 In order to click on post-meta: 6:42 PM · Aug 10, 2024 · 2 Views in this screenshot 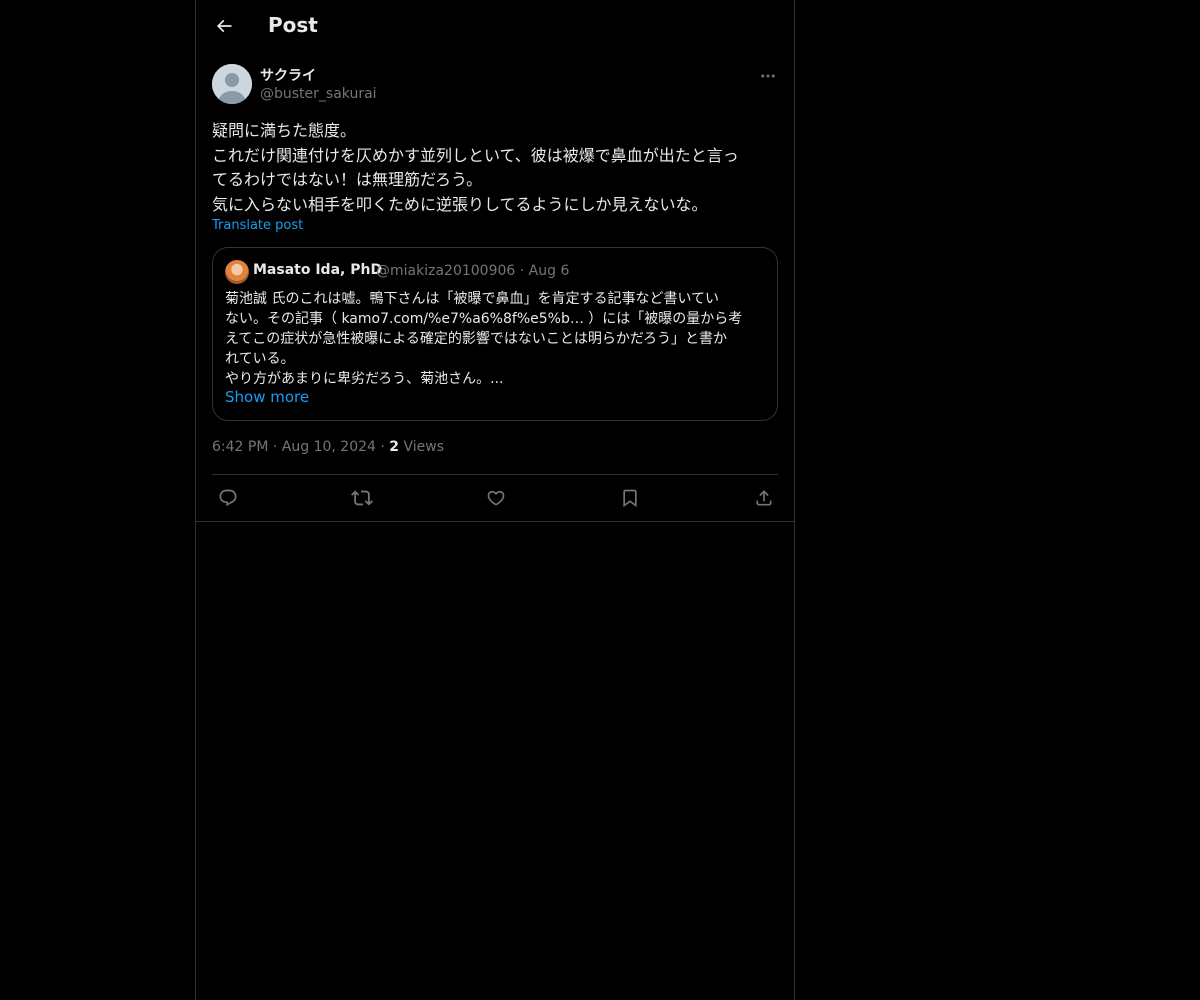, I will do `click(328, 447)`.